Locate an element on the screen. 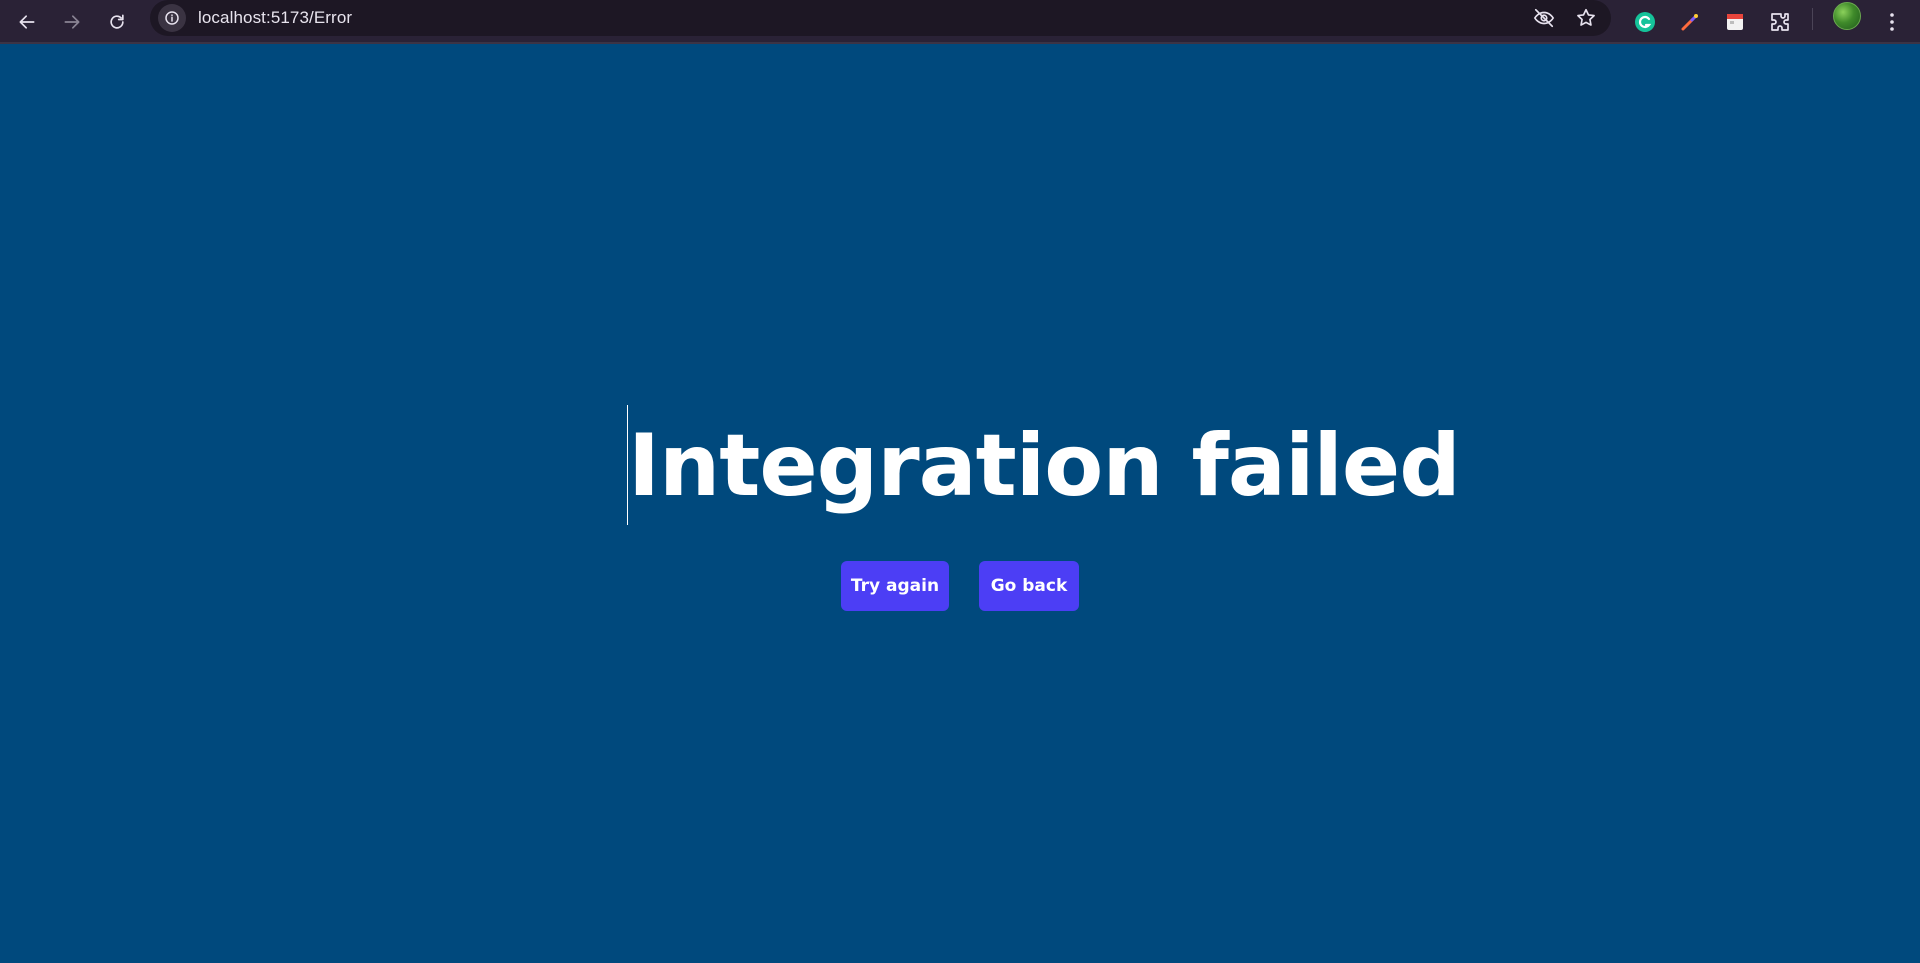 Image resolution: width=1920 pixels, height=963 pixels. arrow-right-icon is located at coordinates (72, 22).